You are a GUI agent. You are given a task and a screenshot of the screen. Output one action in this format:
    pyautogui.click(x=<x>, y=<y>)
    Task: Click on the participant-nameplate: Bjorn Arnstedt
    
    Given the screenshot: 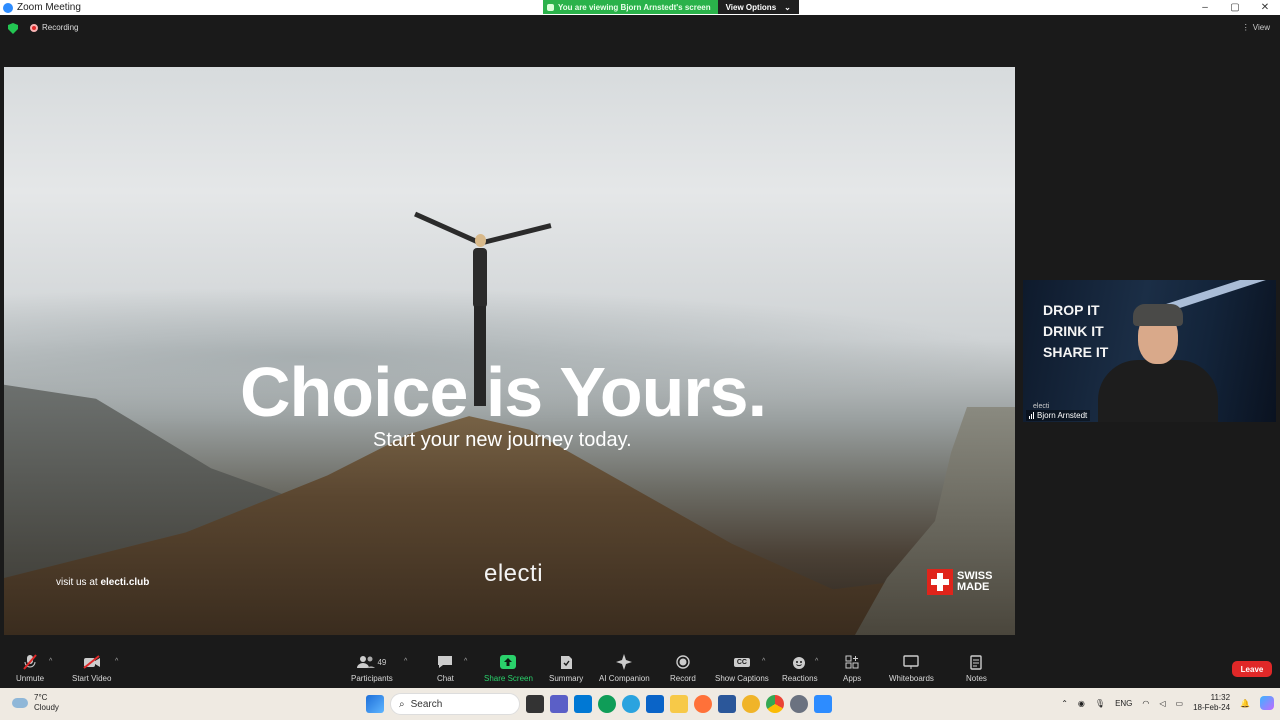 What is the action you would take?
    pyautogui.click(x=1058, y=415)
    